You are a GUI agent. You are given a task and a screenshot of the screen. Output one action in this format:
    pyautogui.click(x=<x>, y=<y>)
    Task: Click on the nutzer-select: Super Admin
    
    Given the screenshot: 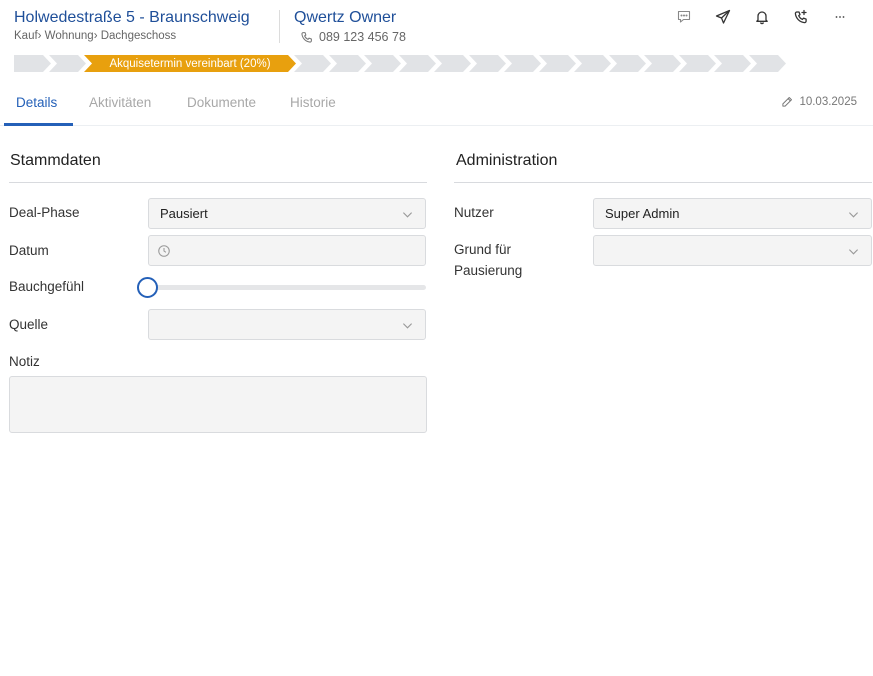 What is the action you would take?
    pyautogui.click(x=732, y=213)
    